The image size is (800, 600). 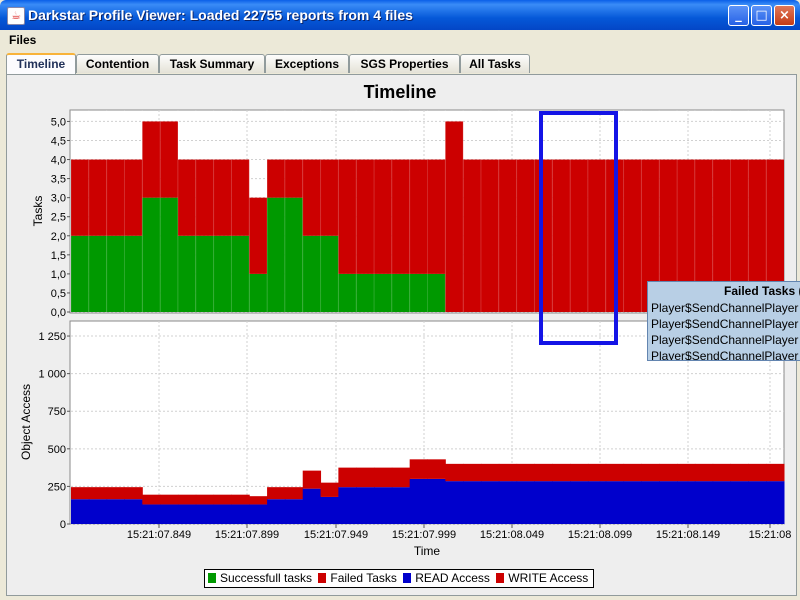 I want to click on legend-item-write: WRITE Access, so click(x=542, y=578).